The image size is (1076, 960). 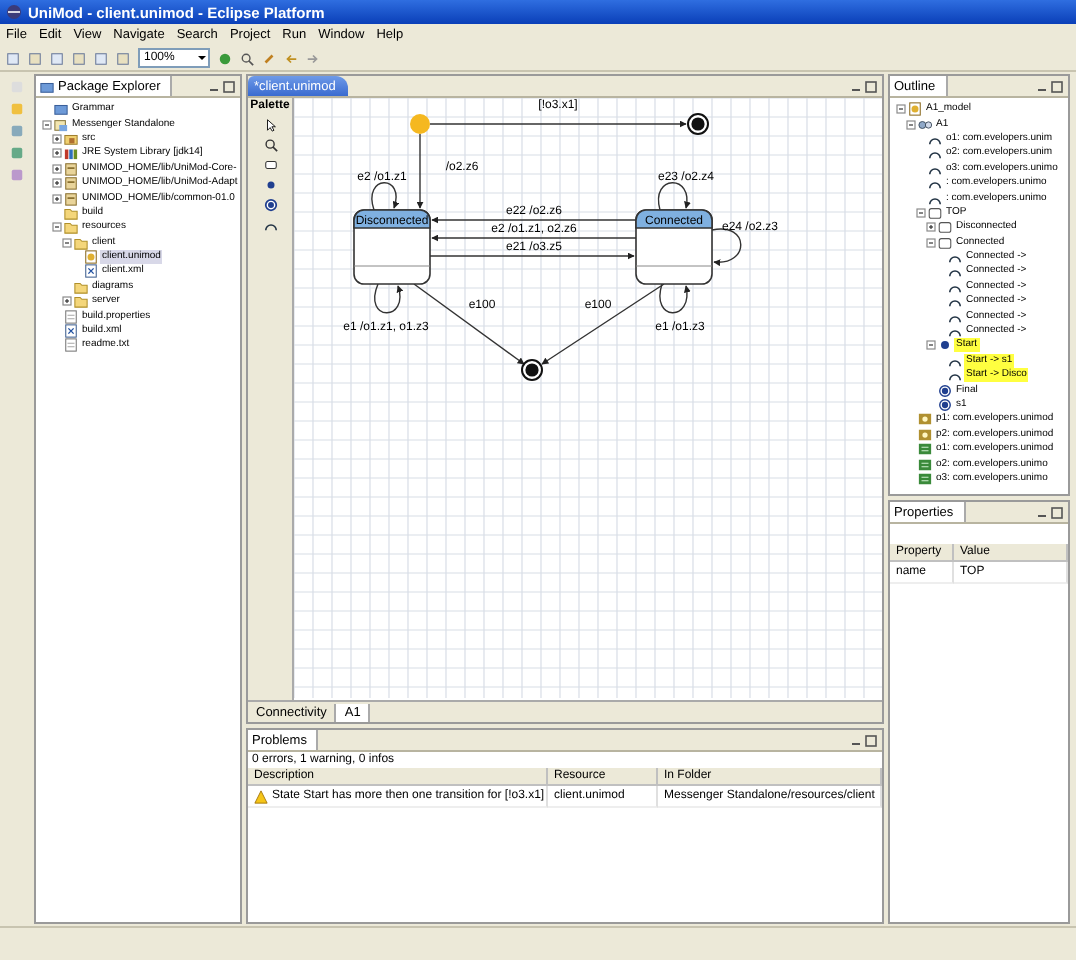 I want to click on project-icon, so click(x=61, y=124).